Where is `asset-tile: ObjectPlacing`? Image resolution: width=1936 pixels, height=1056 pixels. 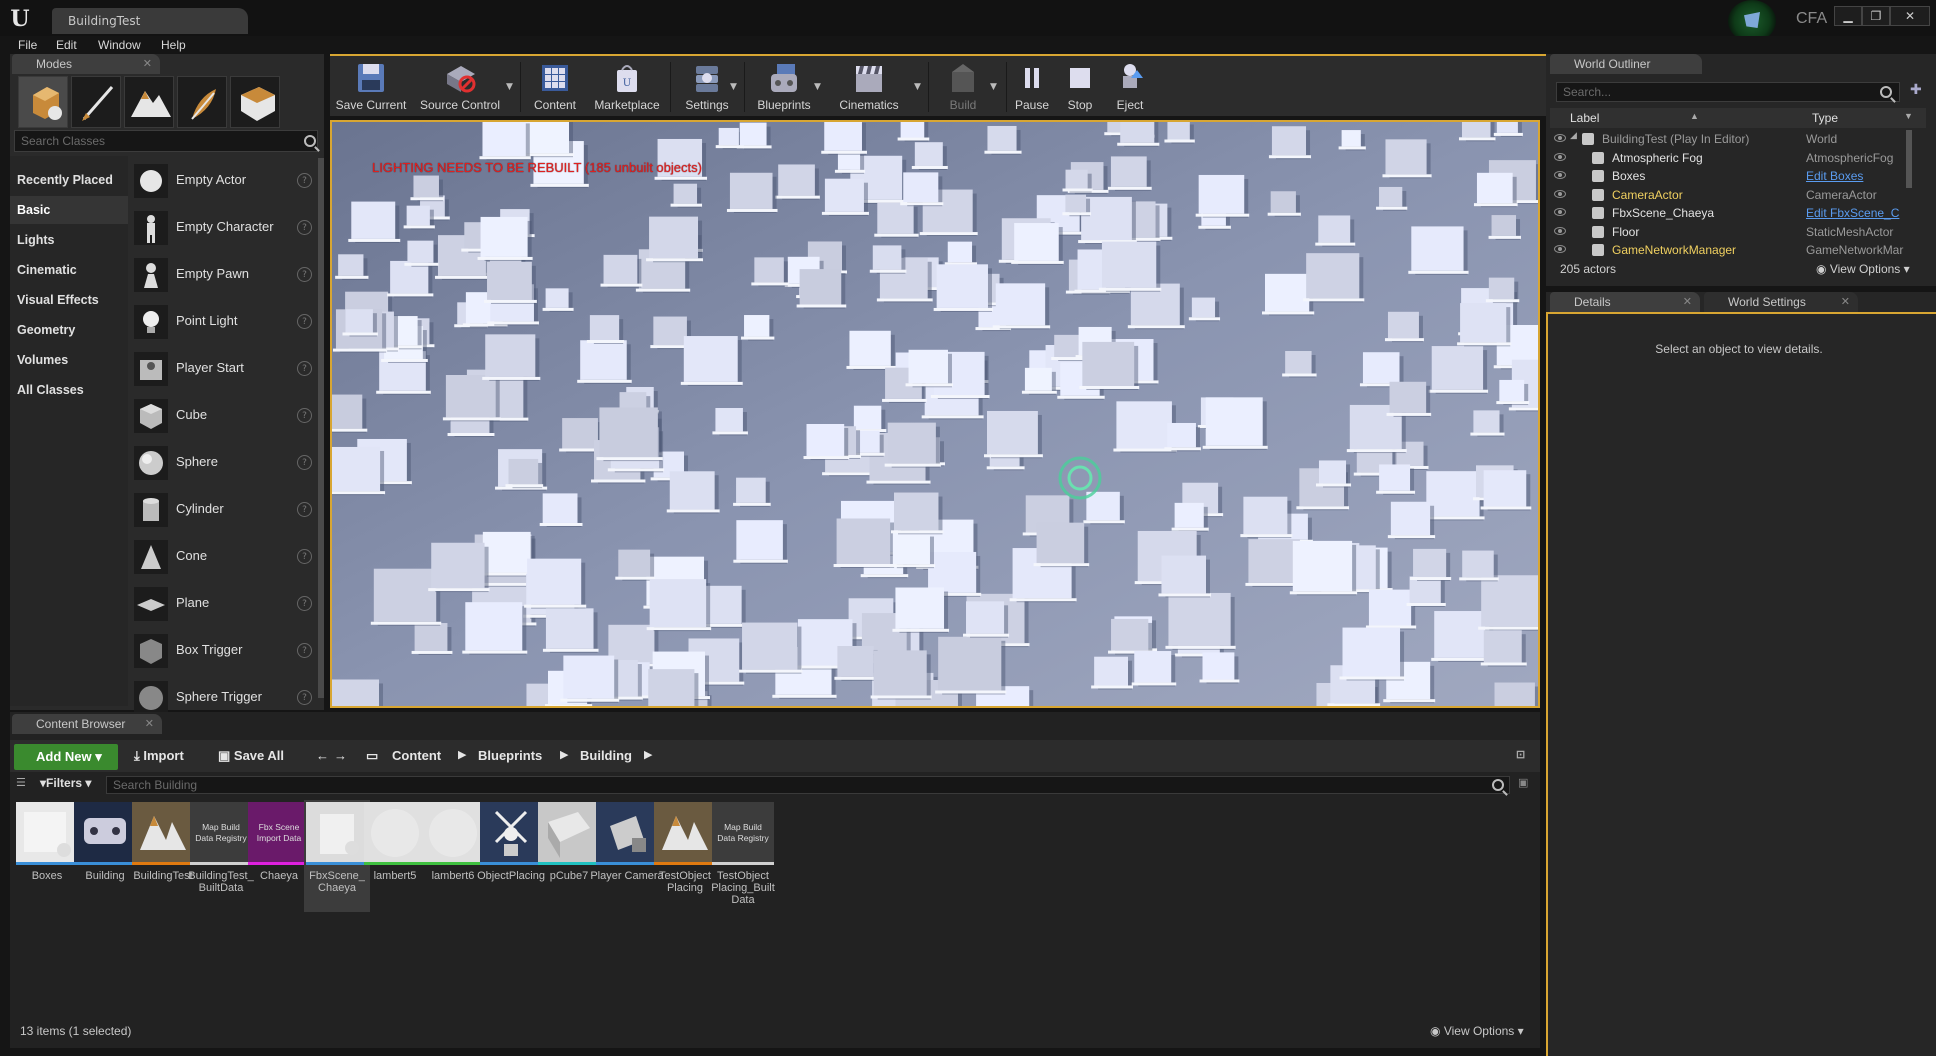 asset-tile: ObjectPlacing is located at coordinates (511, 856).